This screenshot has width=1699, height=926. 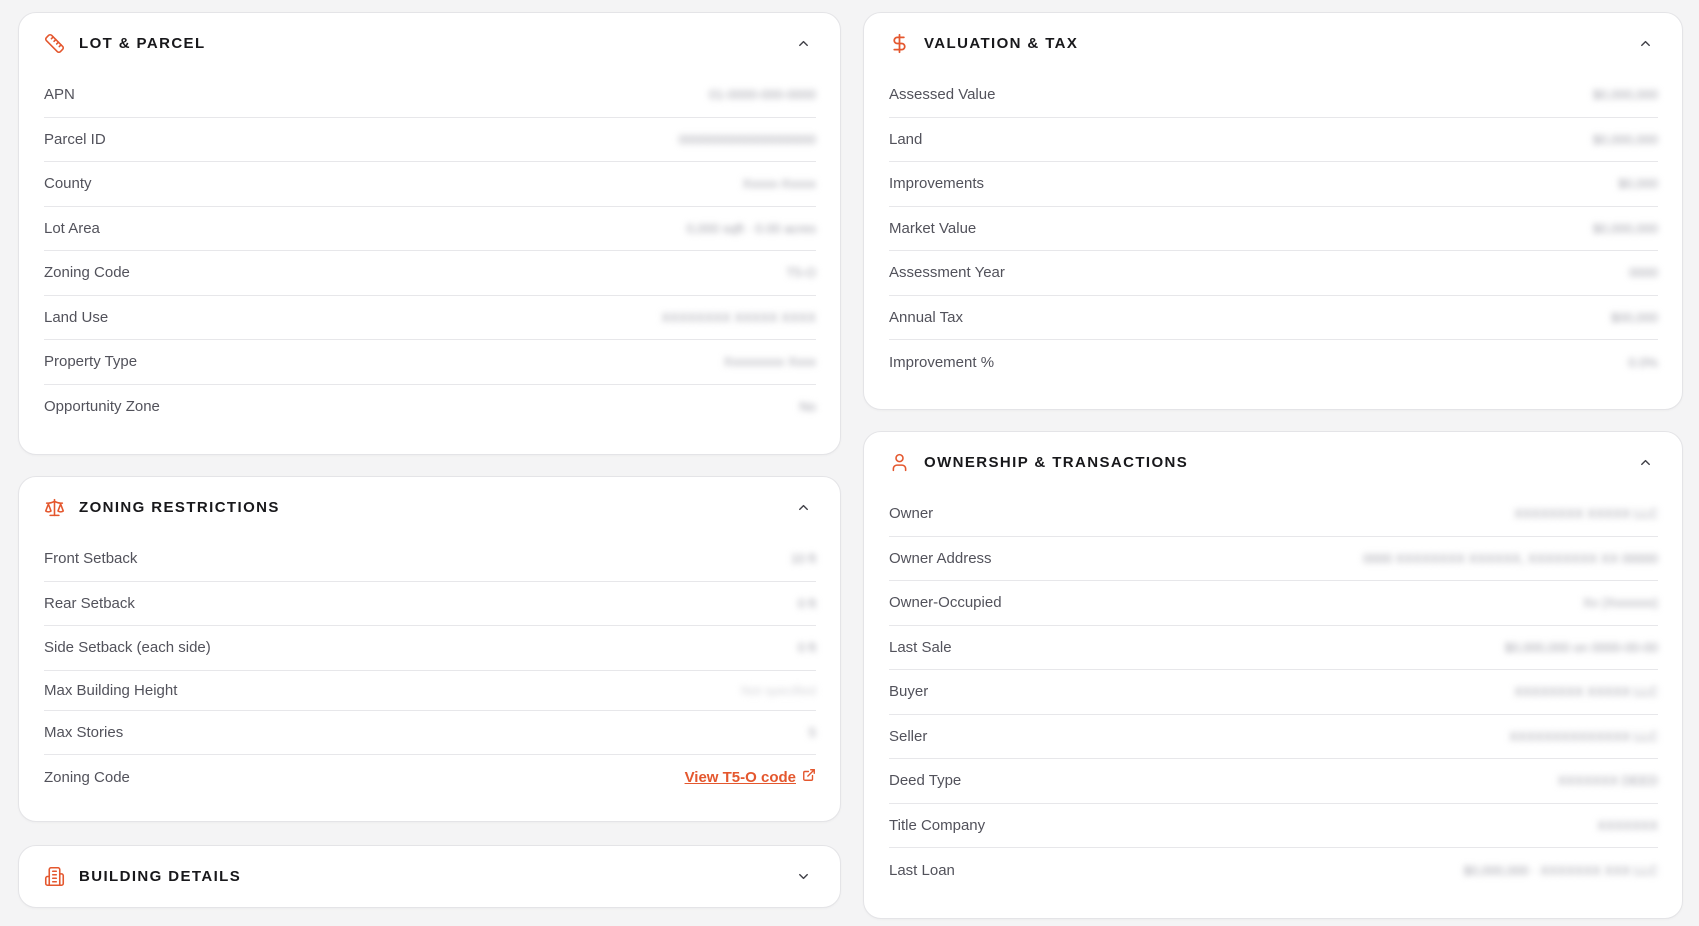 I want to click on field-value: XXXXXXXX XXXXX LLC, so click(x=1586, y=692).